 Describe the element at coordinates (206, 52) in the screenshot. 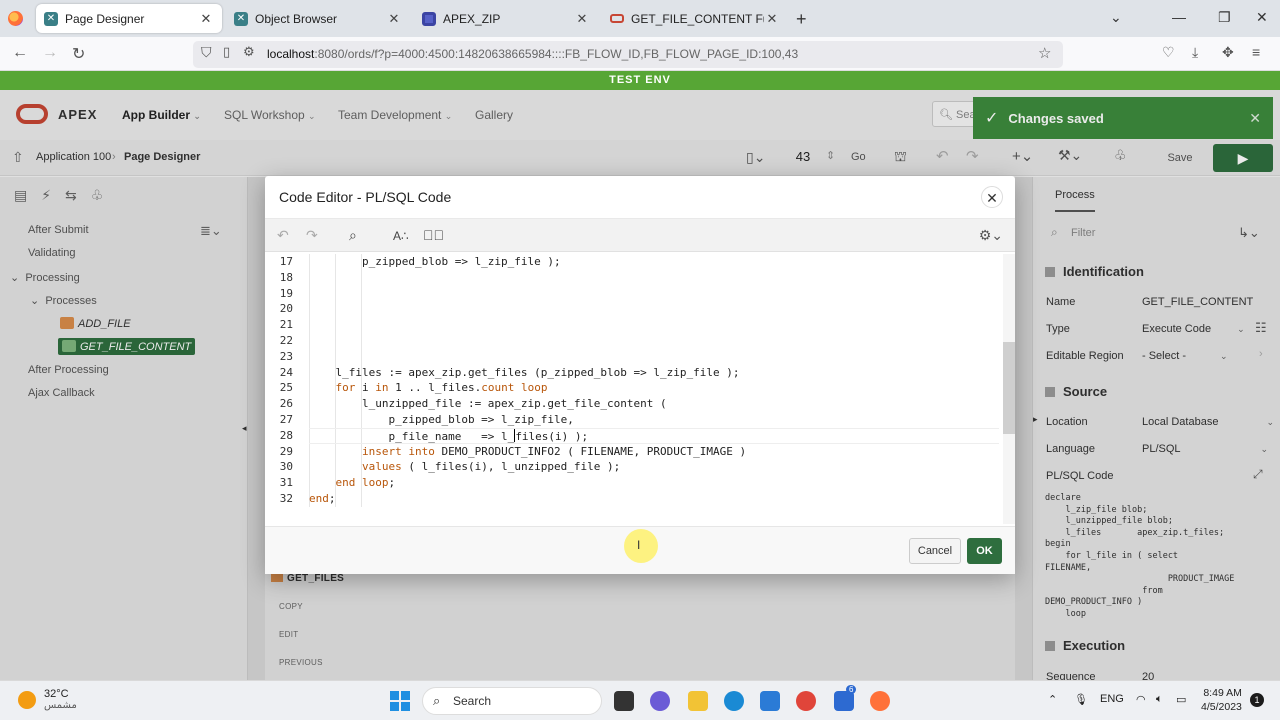

I see `shield-icon: ⛉` at that location.